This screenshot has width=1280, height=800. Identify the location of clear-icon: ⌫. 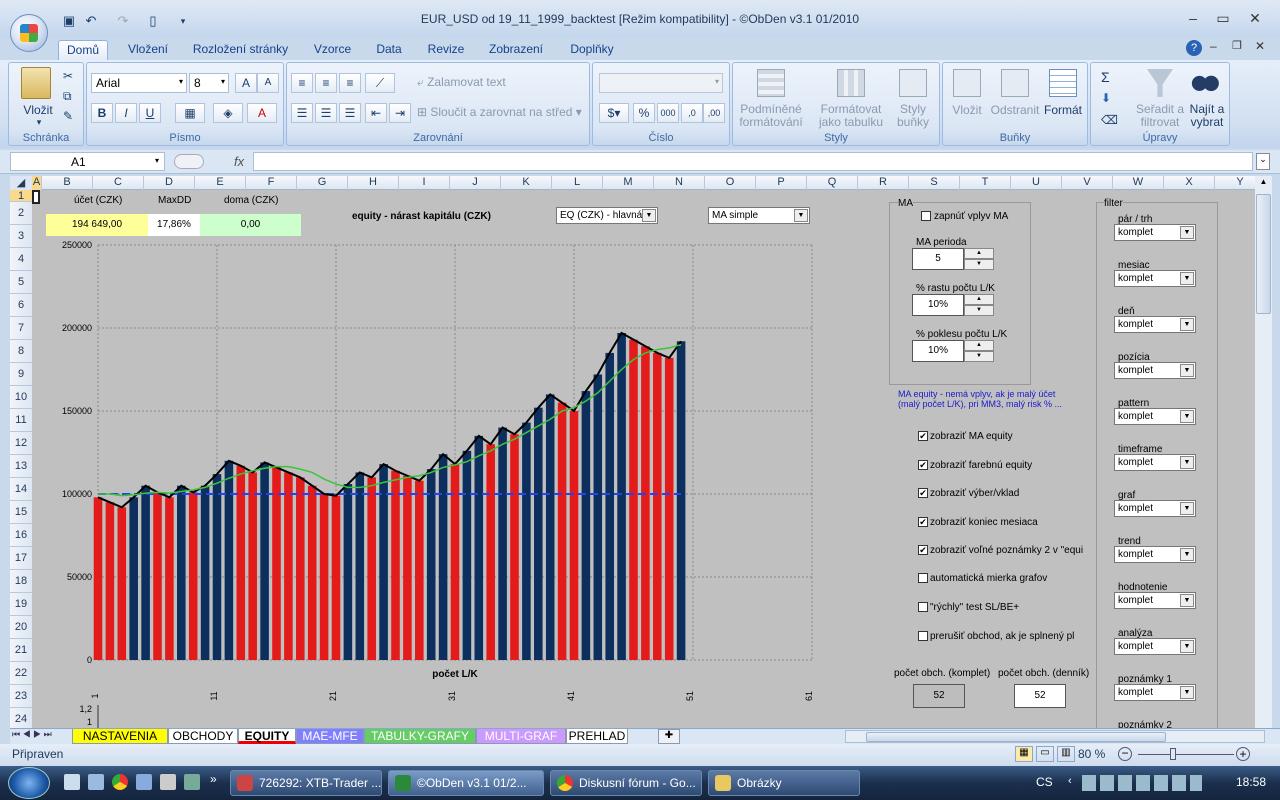
(1109, 120).